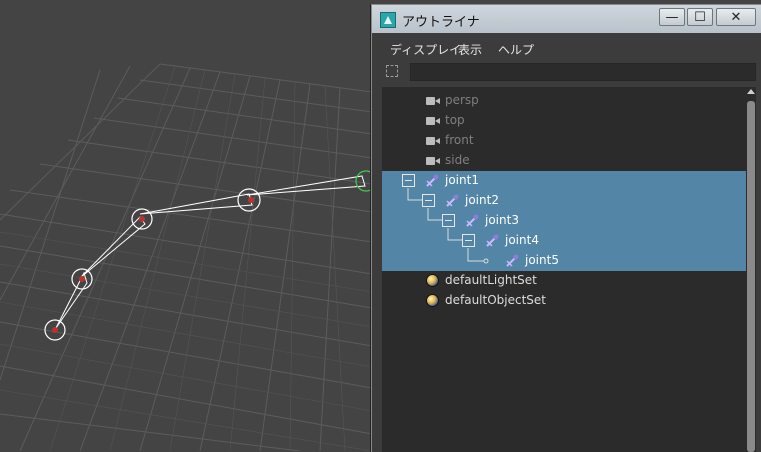 The image size is (761, 452). I want to click on menu-show: 表示, so click(470, 49).